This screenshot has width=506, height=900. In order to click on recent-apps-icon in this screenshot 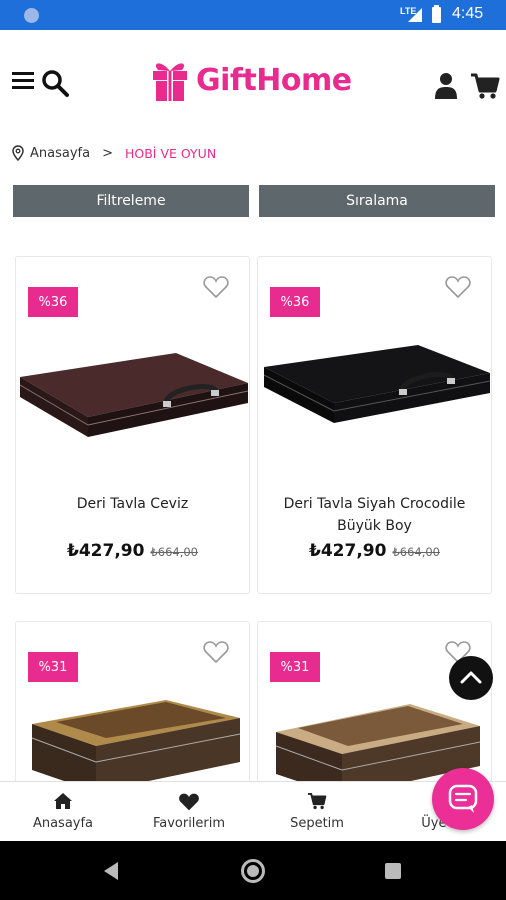, I will do `click(393, 871)`.